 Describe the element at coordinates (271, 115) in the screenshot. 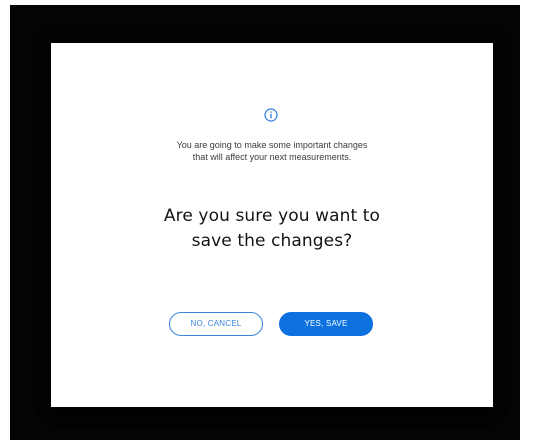

I see `info-circle-icon` at that location.